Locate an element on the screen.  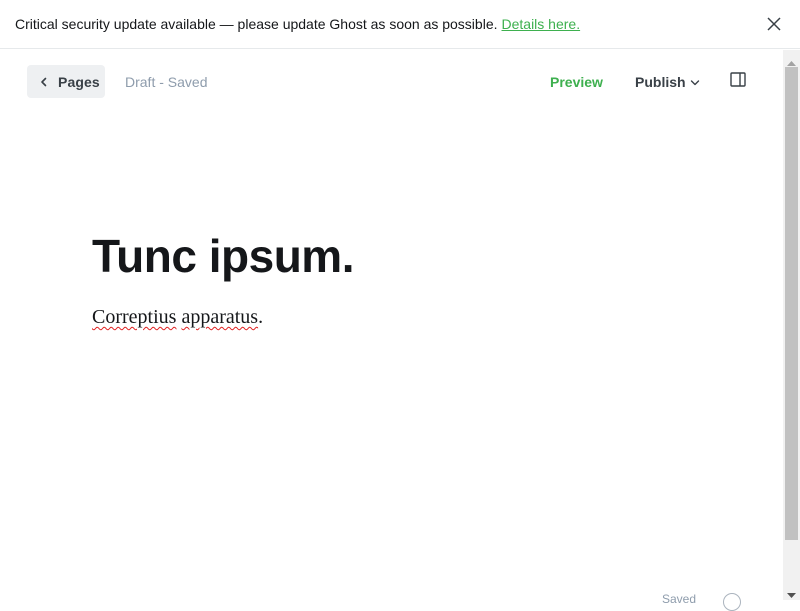
post-body-punctuation: . is located at coordinates (261, 317).